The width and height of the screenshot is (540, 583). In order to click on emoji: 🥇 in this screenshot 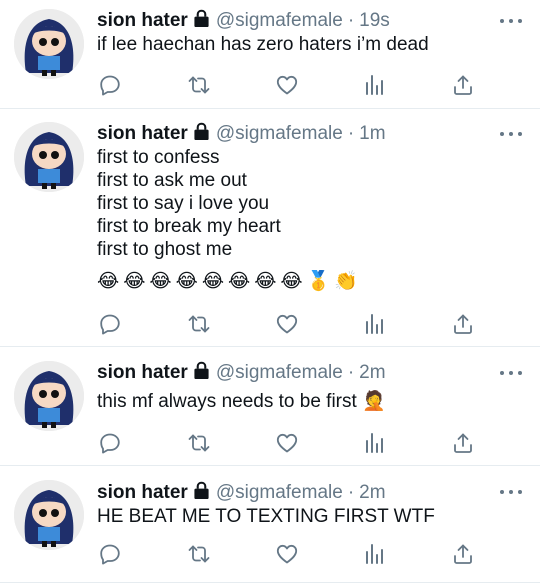, I will do `click(318, 281)`.